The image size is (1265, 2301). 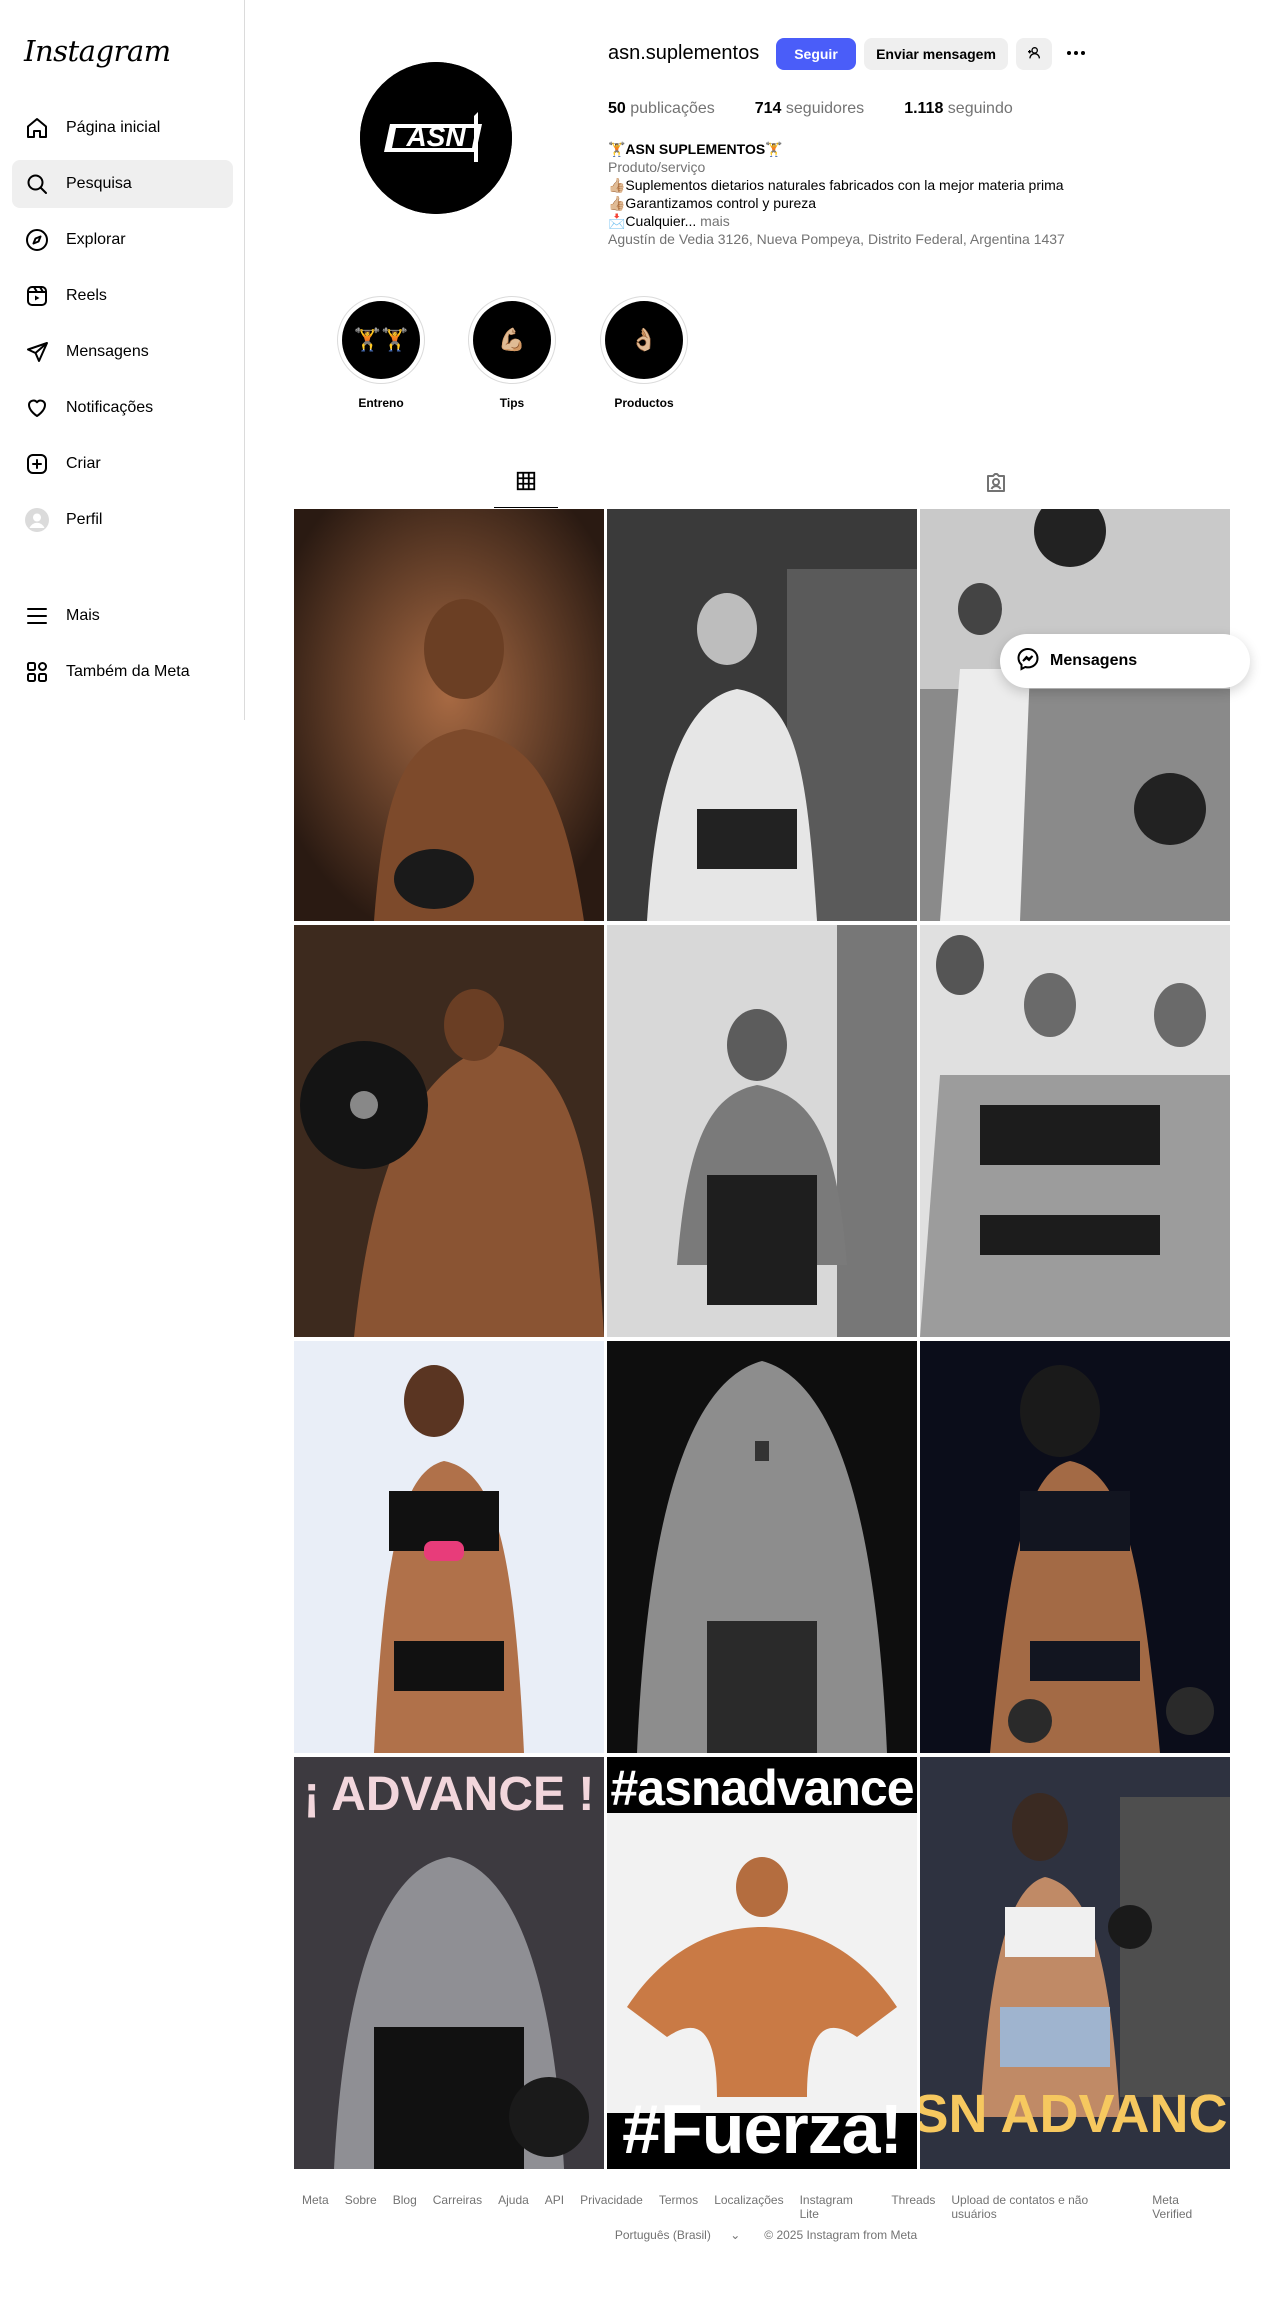 I want to click on bio-more-link: mais, so click(x=713, y=221).